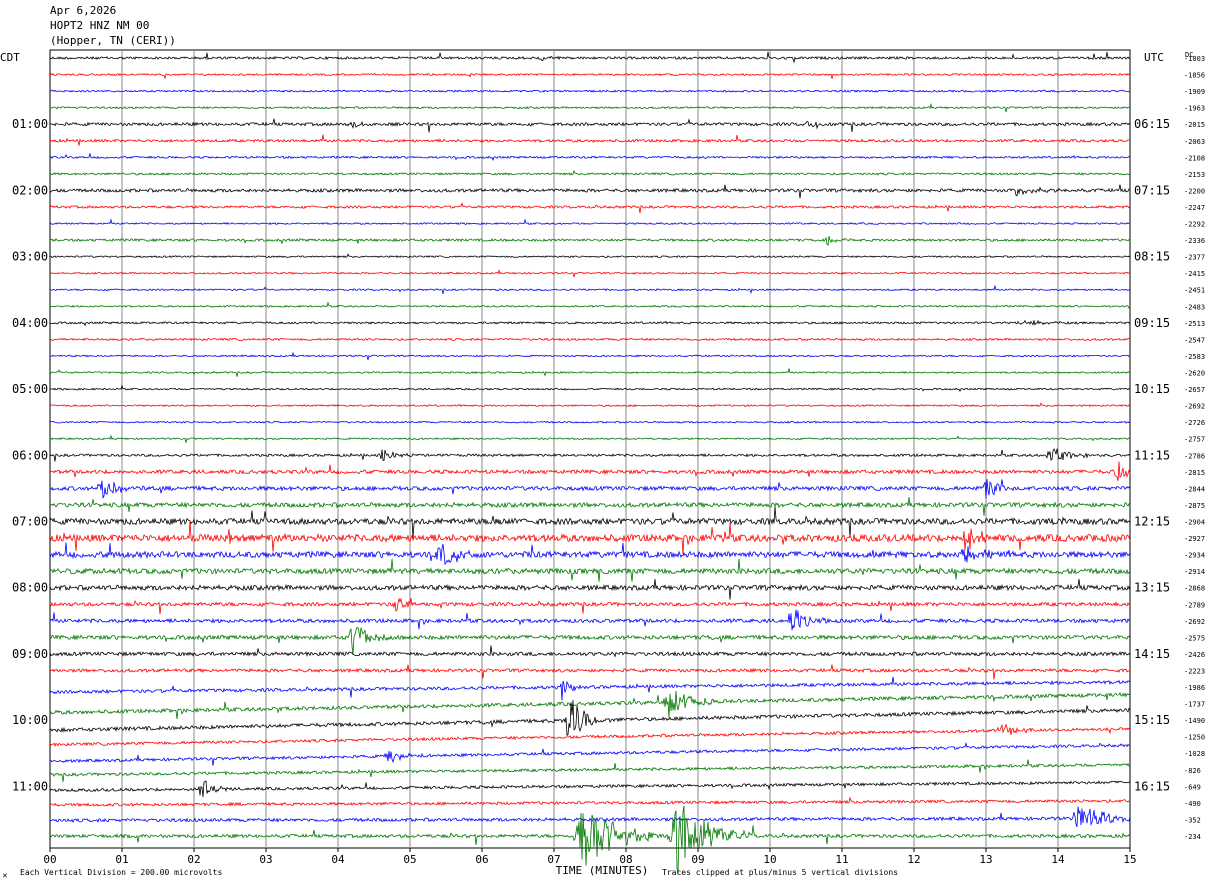  Describe the element at coordinates (1152, 124) in the screenshot. I see `utc-hour-label: 06:15` at that location.